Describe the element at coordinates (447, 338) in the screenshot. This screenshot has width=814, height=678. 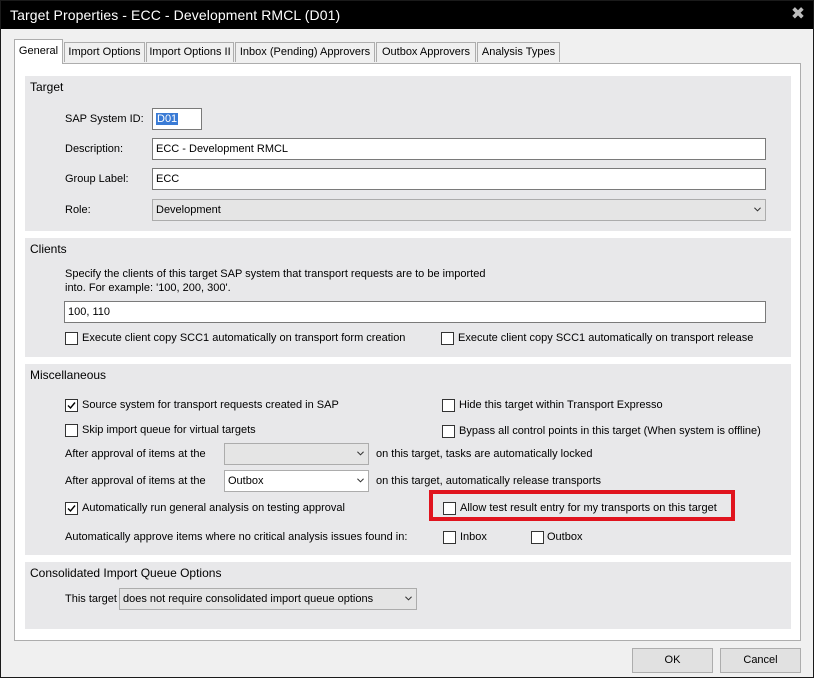
I see `checkbox-copy-on-release` at that location.